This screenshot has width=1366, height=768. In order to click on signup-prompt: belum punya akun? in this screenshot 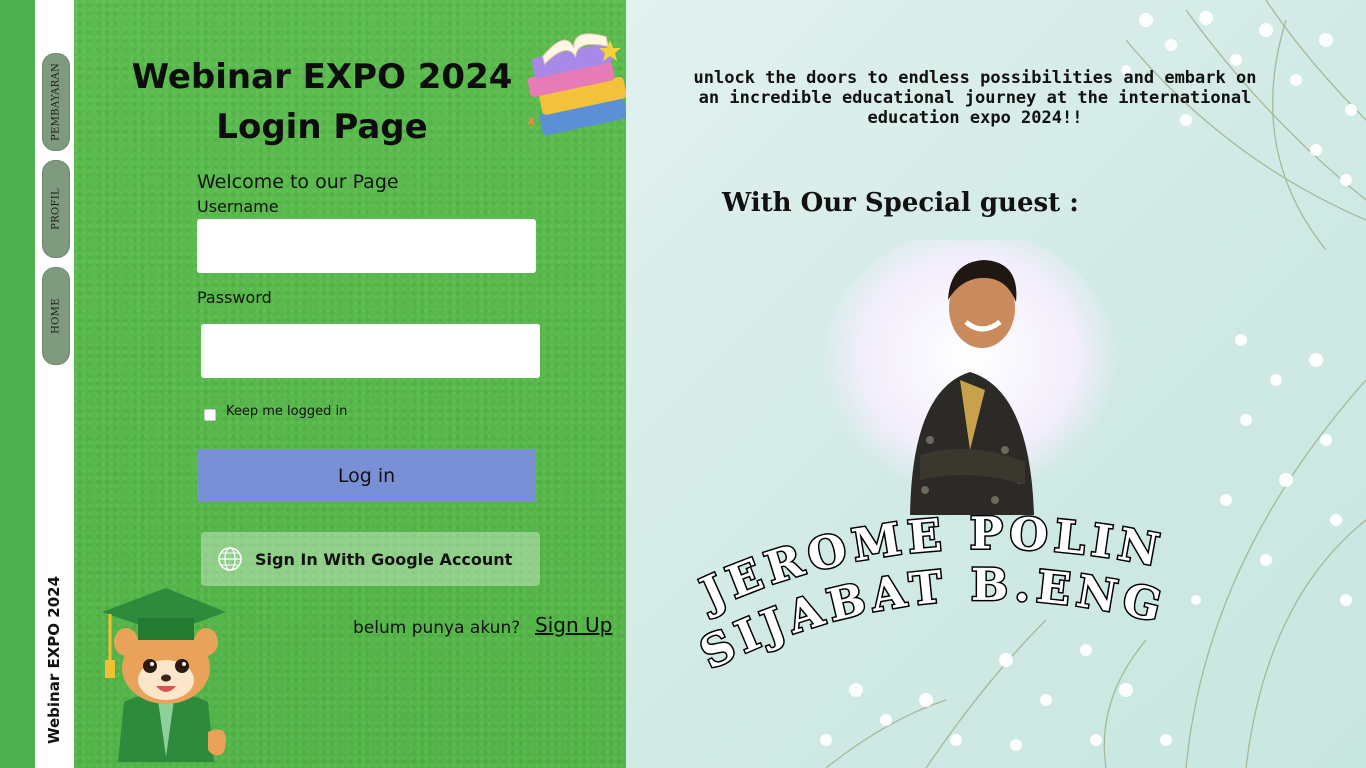, I will do `click(437, 628)`.